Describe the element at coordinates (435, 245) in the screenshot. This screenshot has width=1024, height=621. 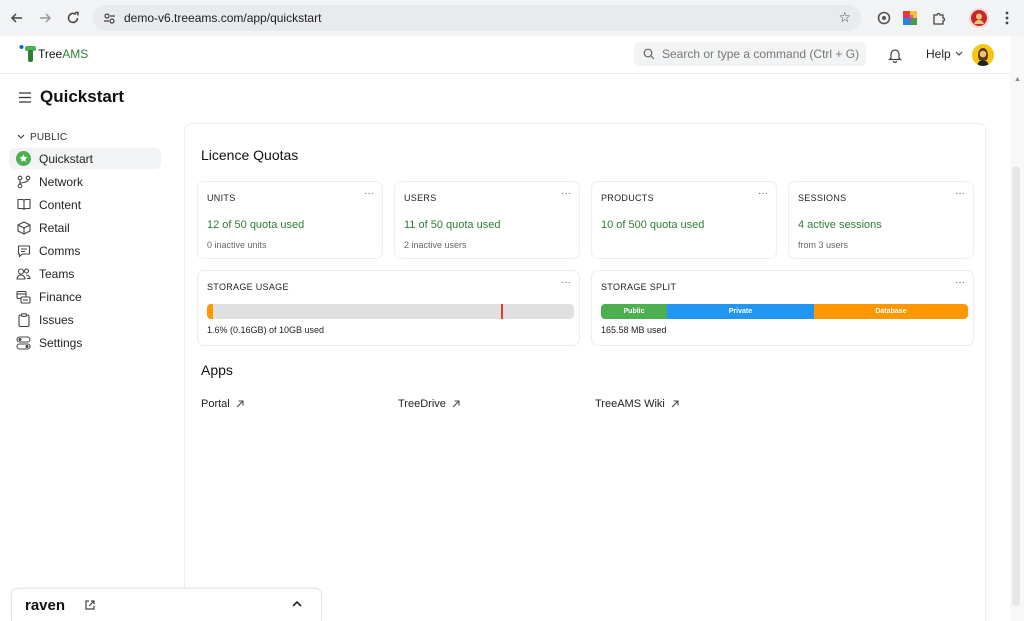
I see `card-sub-value: 2 inactive users` at that location.